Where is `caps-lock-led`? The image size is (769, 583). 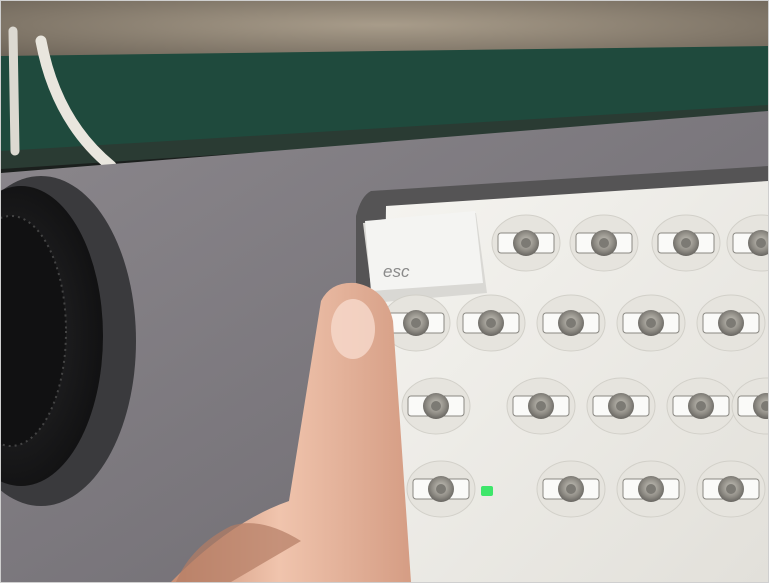
caps-lock-led is located at coordinates (487, 491).